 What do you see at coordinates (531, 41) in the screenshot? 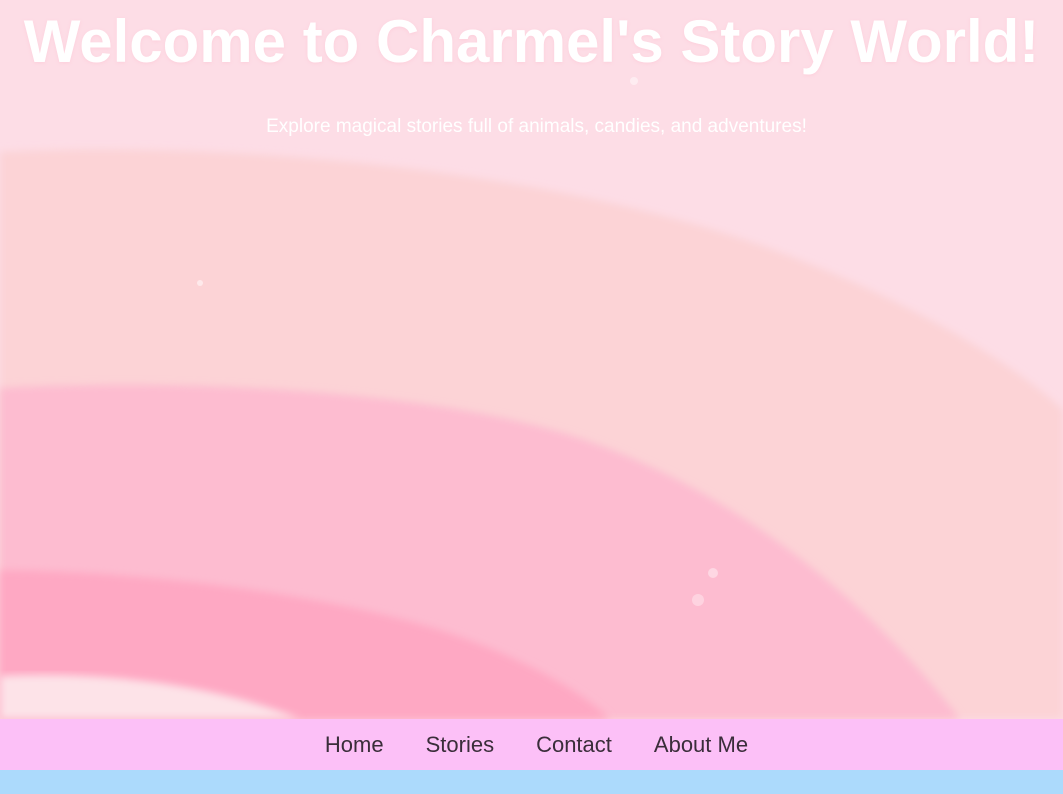
I see `page-title: Welcome to Charmel's Story World!` at bounding box center [531, 41].